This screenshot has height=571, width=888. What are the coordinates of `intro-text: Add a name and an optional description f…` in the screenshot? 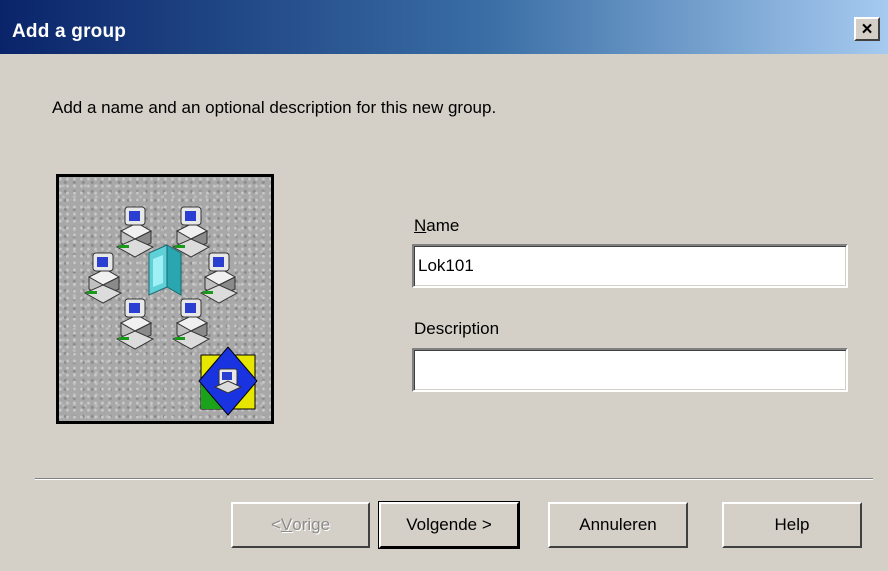 It's located at (274, 107).